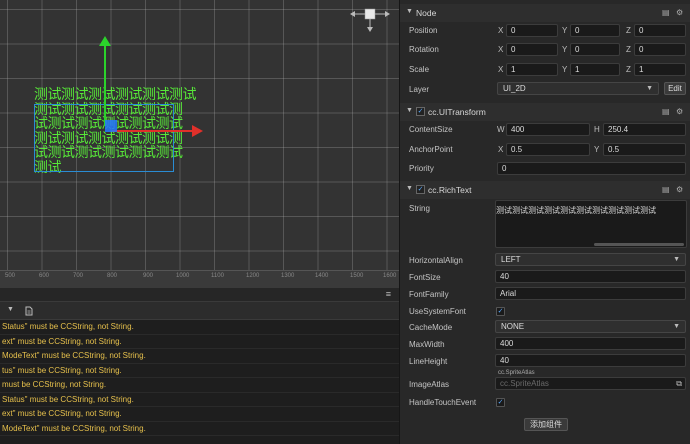  What do you see at coordinates (644, 149) in the screenshot?
I see `anchor-y-field: 0.5` at bounding box center [644, 149].